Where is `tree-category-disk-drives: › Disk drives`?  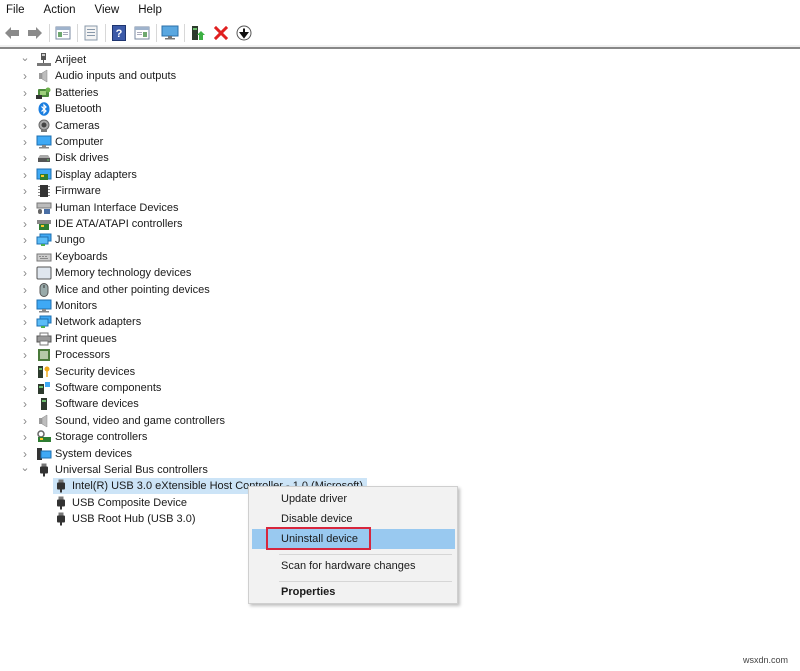 tree-category-disk-drives: › Disk drives is located at coordinates (64, 158).